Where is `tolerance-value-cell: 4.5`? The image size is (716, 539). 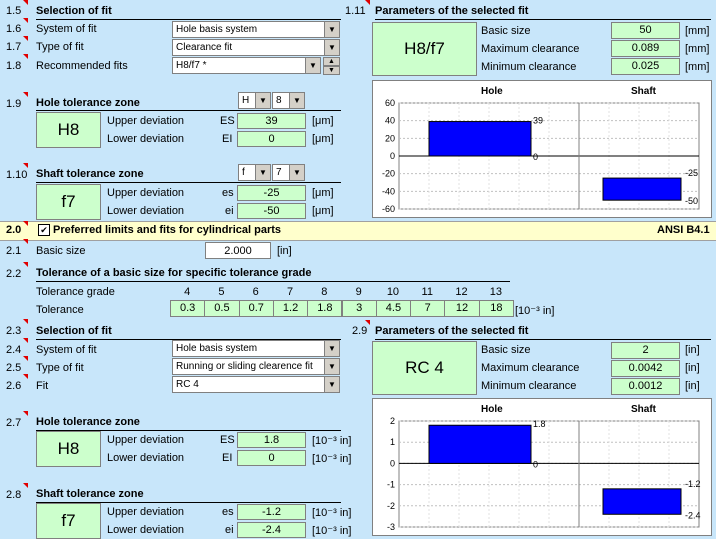
tolerance-value-cell: 4.5 is located at coordinates (393, 308).